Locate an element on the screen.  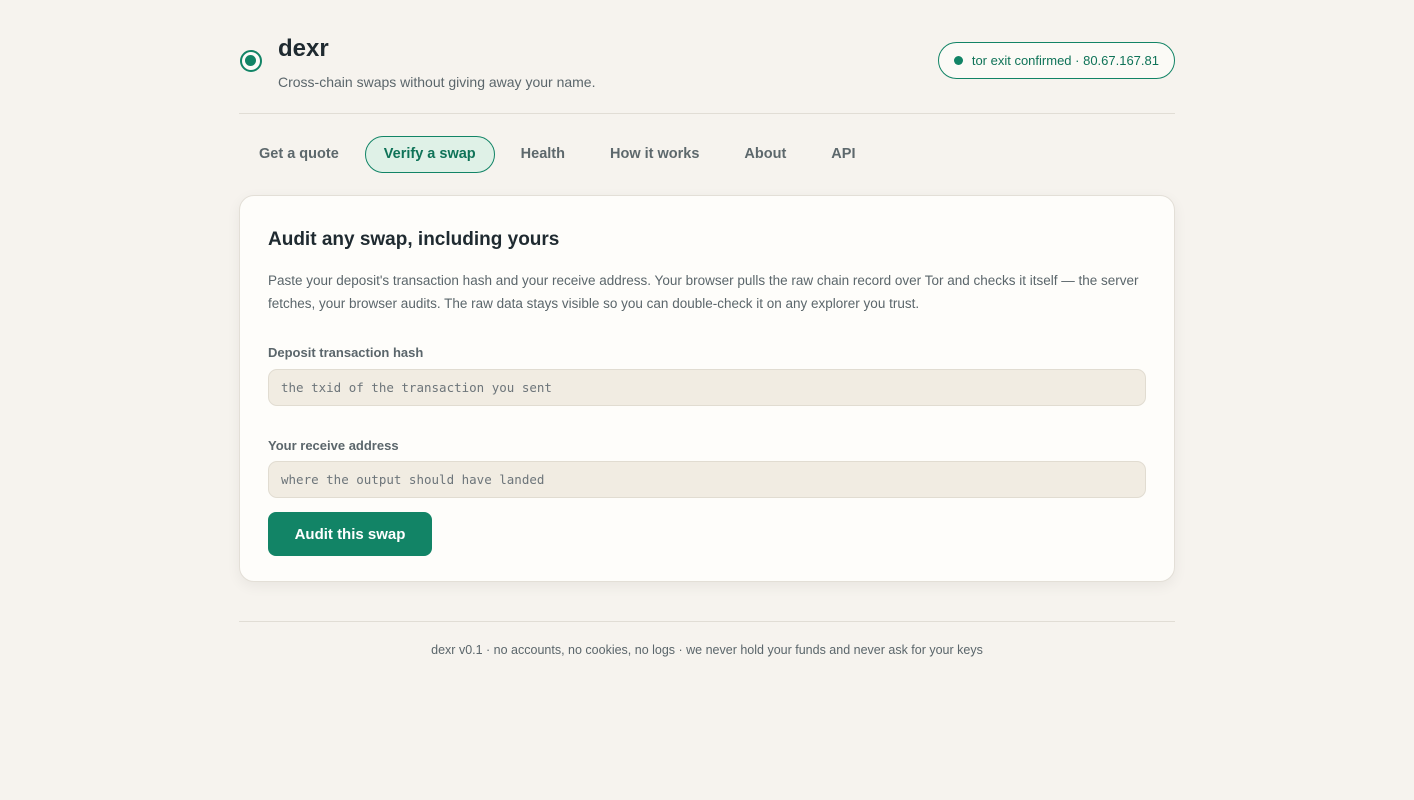
tor-status-badge: tor exit confirmed · 80.67.167.81 is located at coordinates (1056, 60).